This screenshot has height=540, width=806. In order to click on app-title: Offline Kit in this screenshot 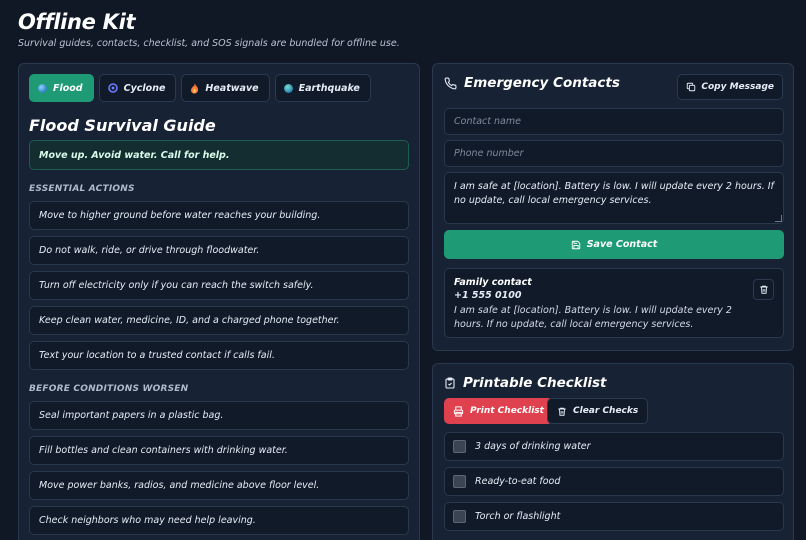, I will do `click(77, 22)`.